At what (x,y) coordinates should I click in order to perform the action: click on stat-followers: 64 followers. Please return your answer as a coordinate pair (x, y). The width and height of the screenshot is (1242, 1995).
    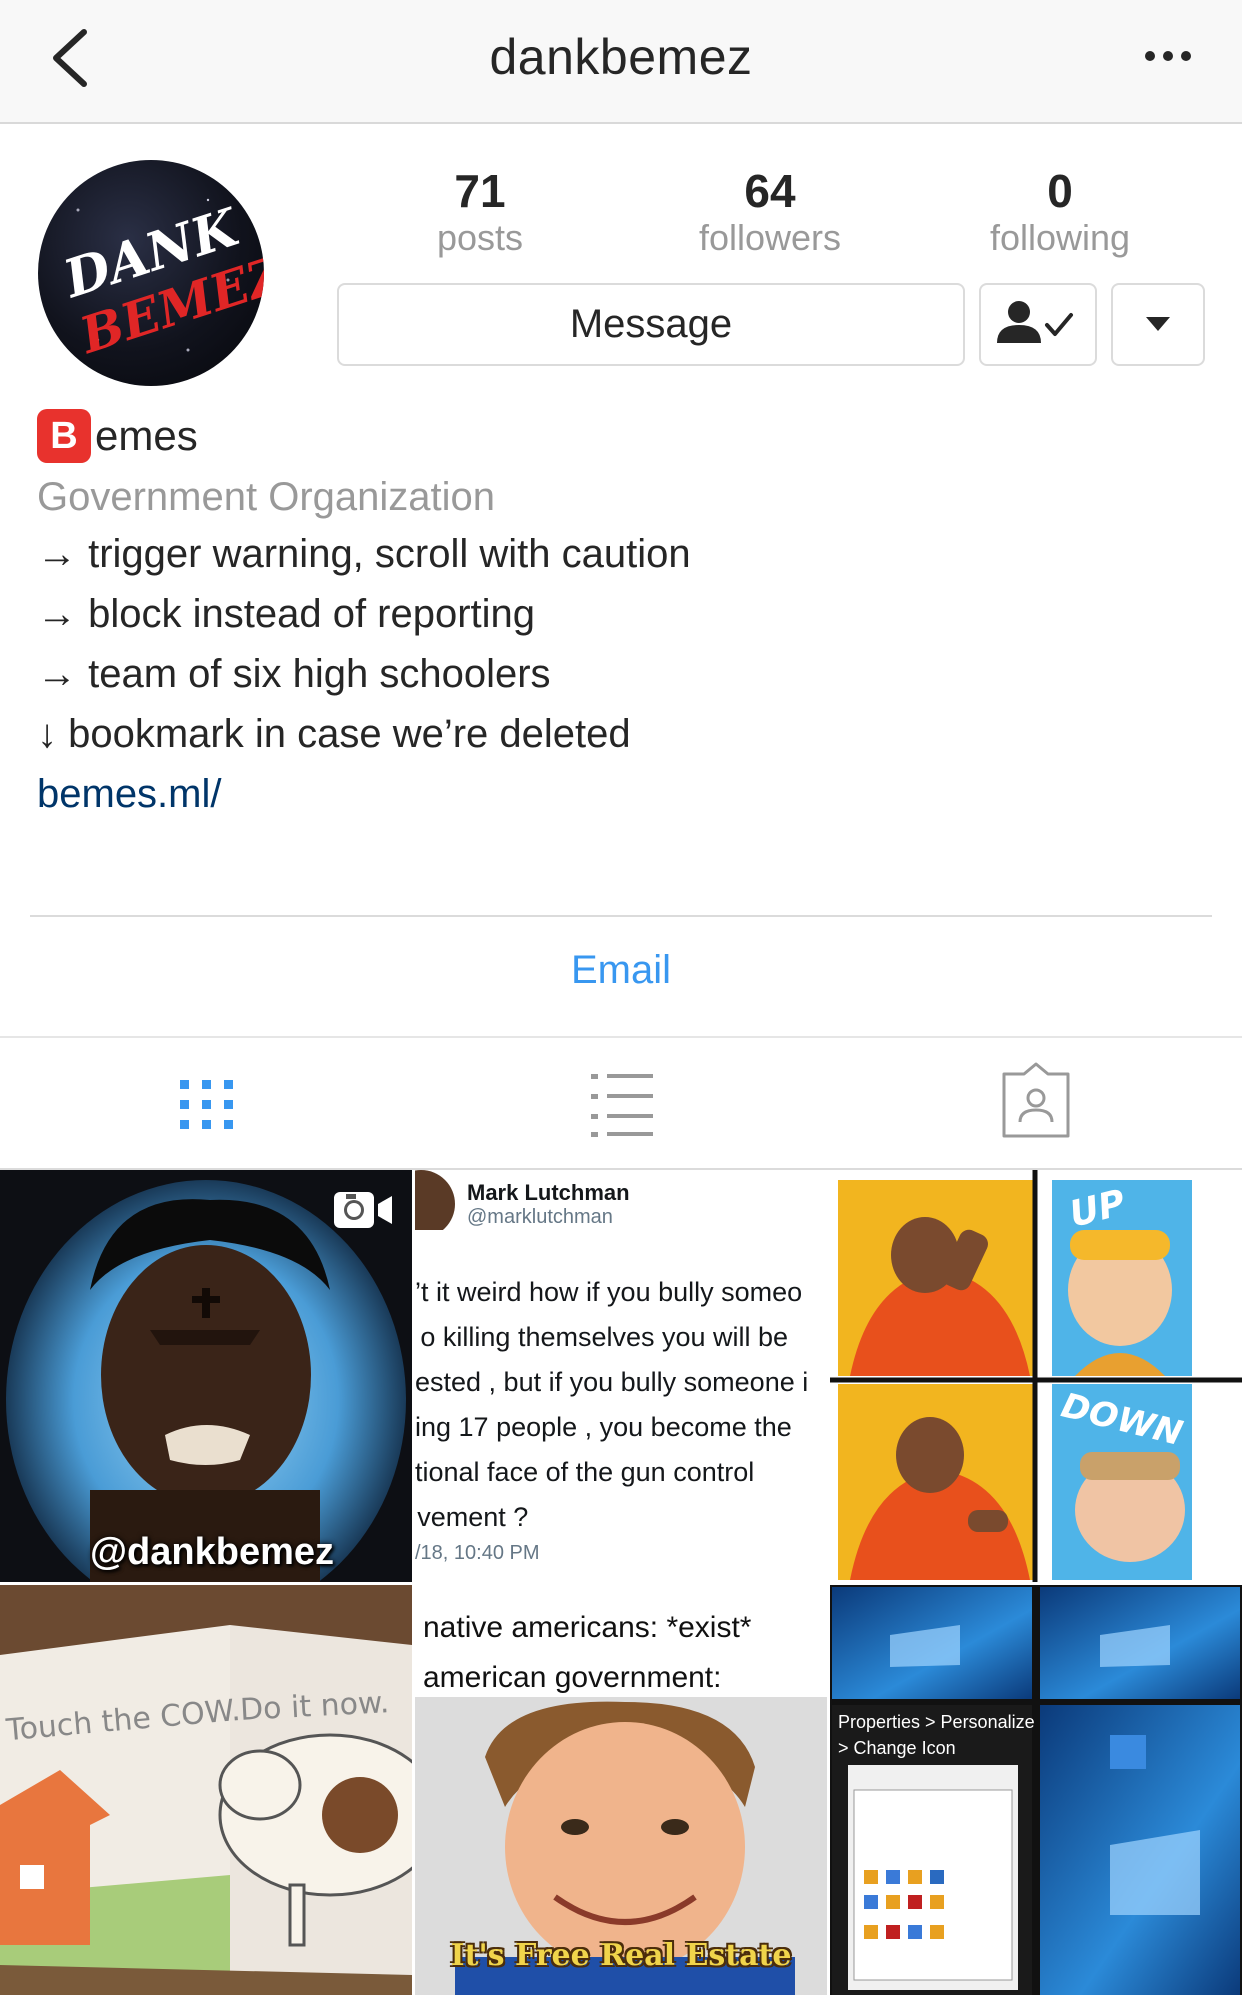
    Looking at the image, I should click on (770, 211).